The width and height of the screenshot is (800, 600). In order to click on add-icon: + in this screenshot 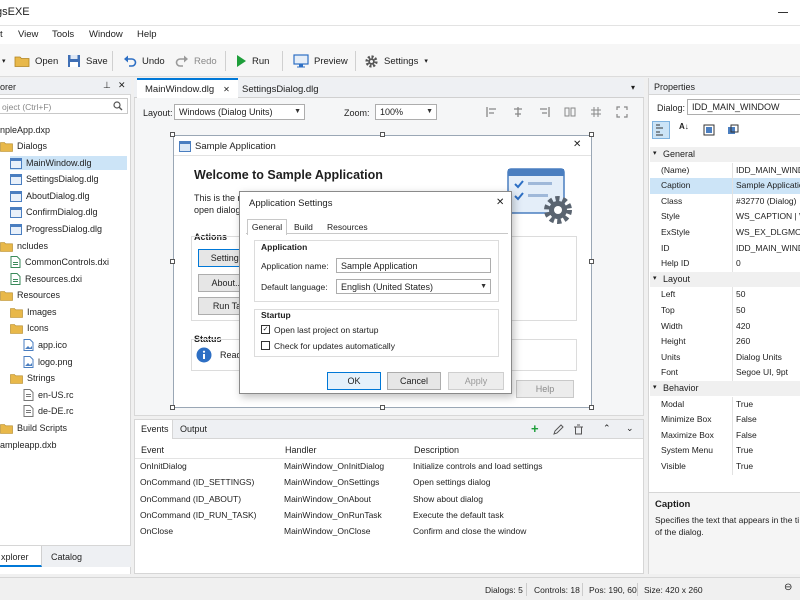, I will do `click(535, 428)`.